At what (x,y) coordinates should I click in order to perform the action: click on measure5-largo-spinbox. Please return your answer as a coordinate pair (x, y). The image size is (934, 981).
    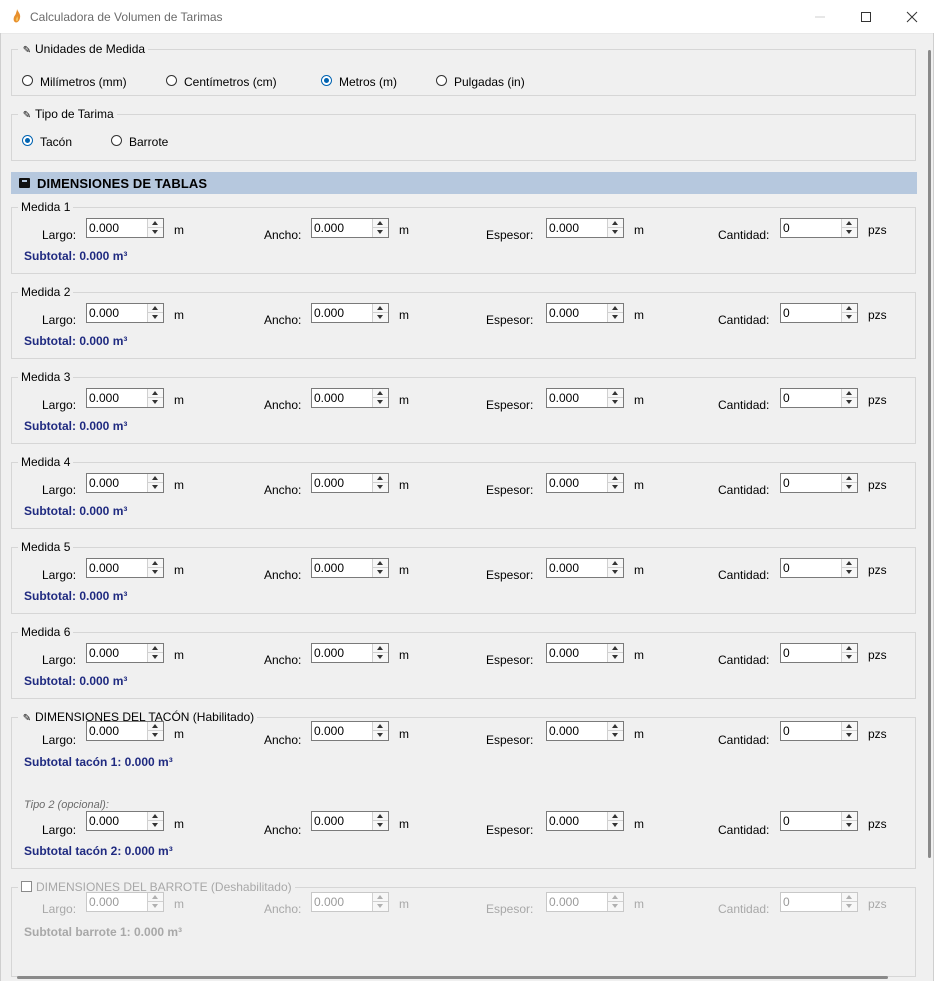
    Looking at the image, I should click on (125, 568).